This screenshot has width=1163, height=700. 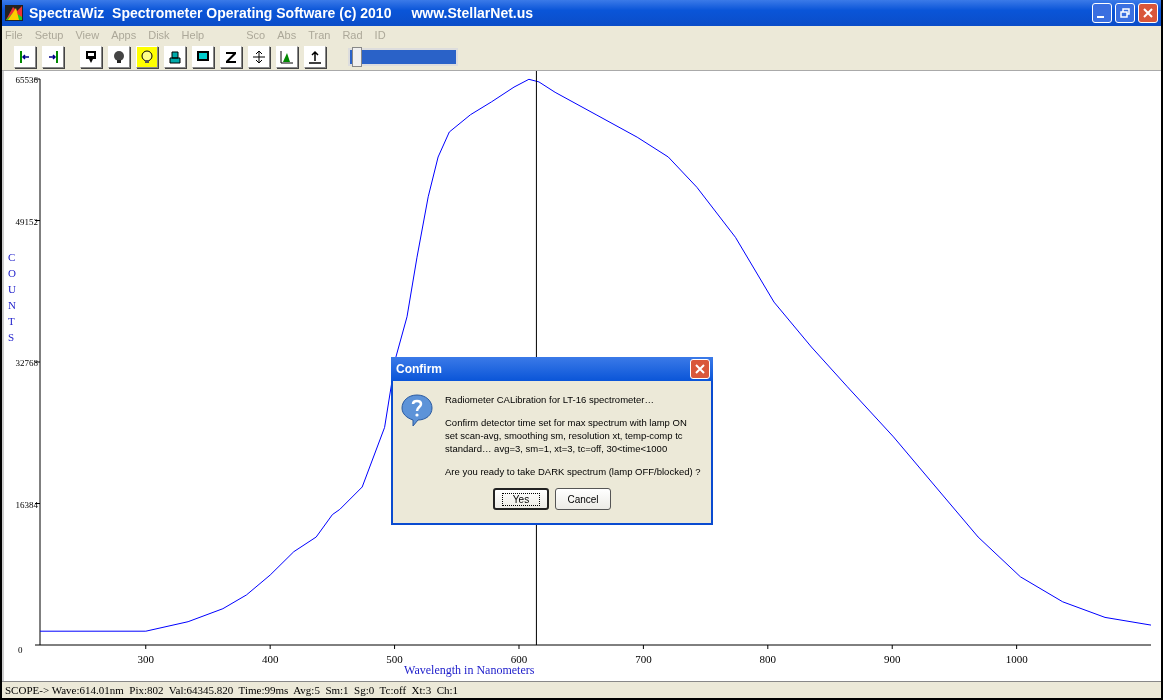 I want to click on peak-icon, so click(x=287, y=57).